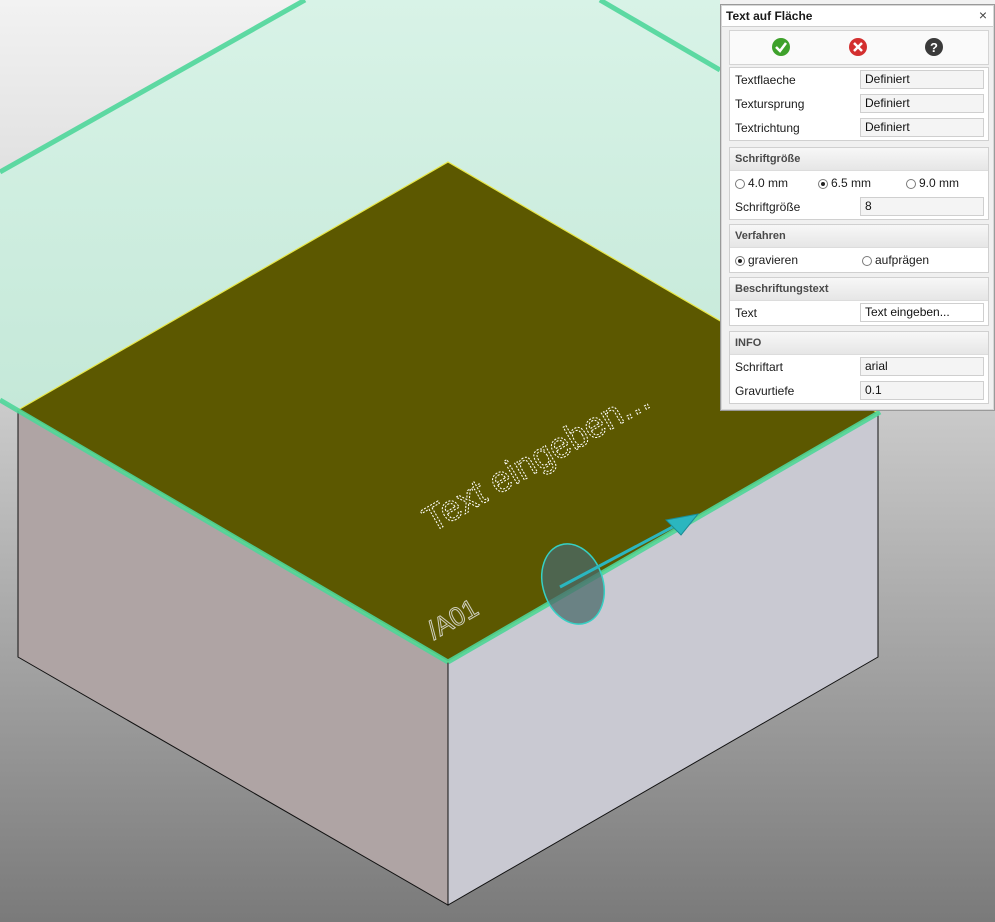  What do you see at coordinates (765, 391) in the screenshot?
I see `engrave-depth-label: Gravurtiefe` at bounding box center [765, 391].